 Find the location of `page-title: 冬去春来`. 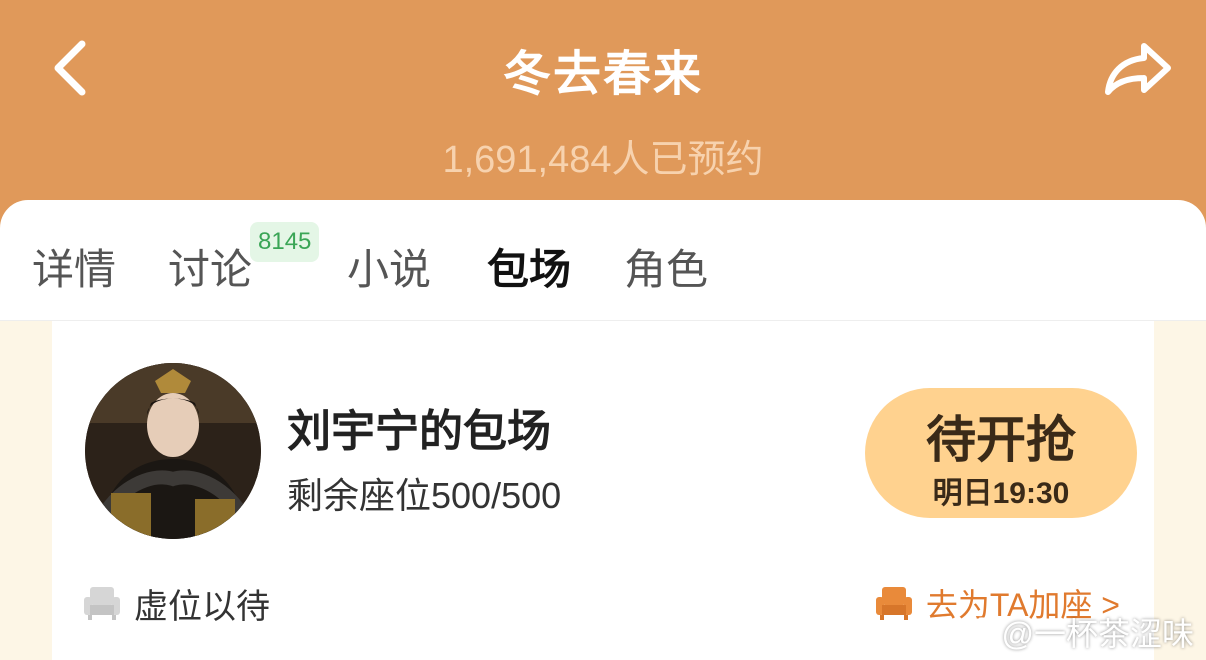

page-title: 冬去春来 is located at coordinates (602, 74).